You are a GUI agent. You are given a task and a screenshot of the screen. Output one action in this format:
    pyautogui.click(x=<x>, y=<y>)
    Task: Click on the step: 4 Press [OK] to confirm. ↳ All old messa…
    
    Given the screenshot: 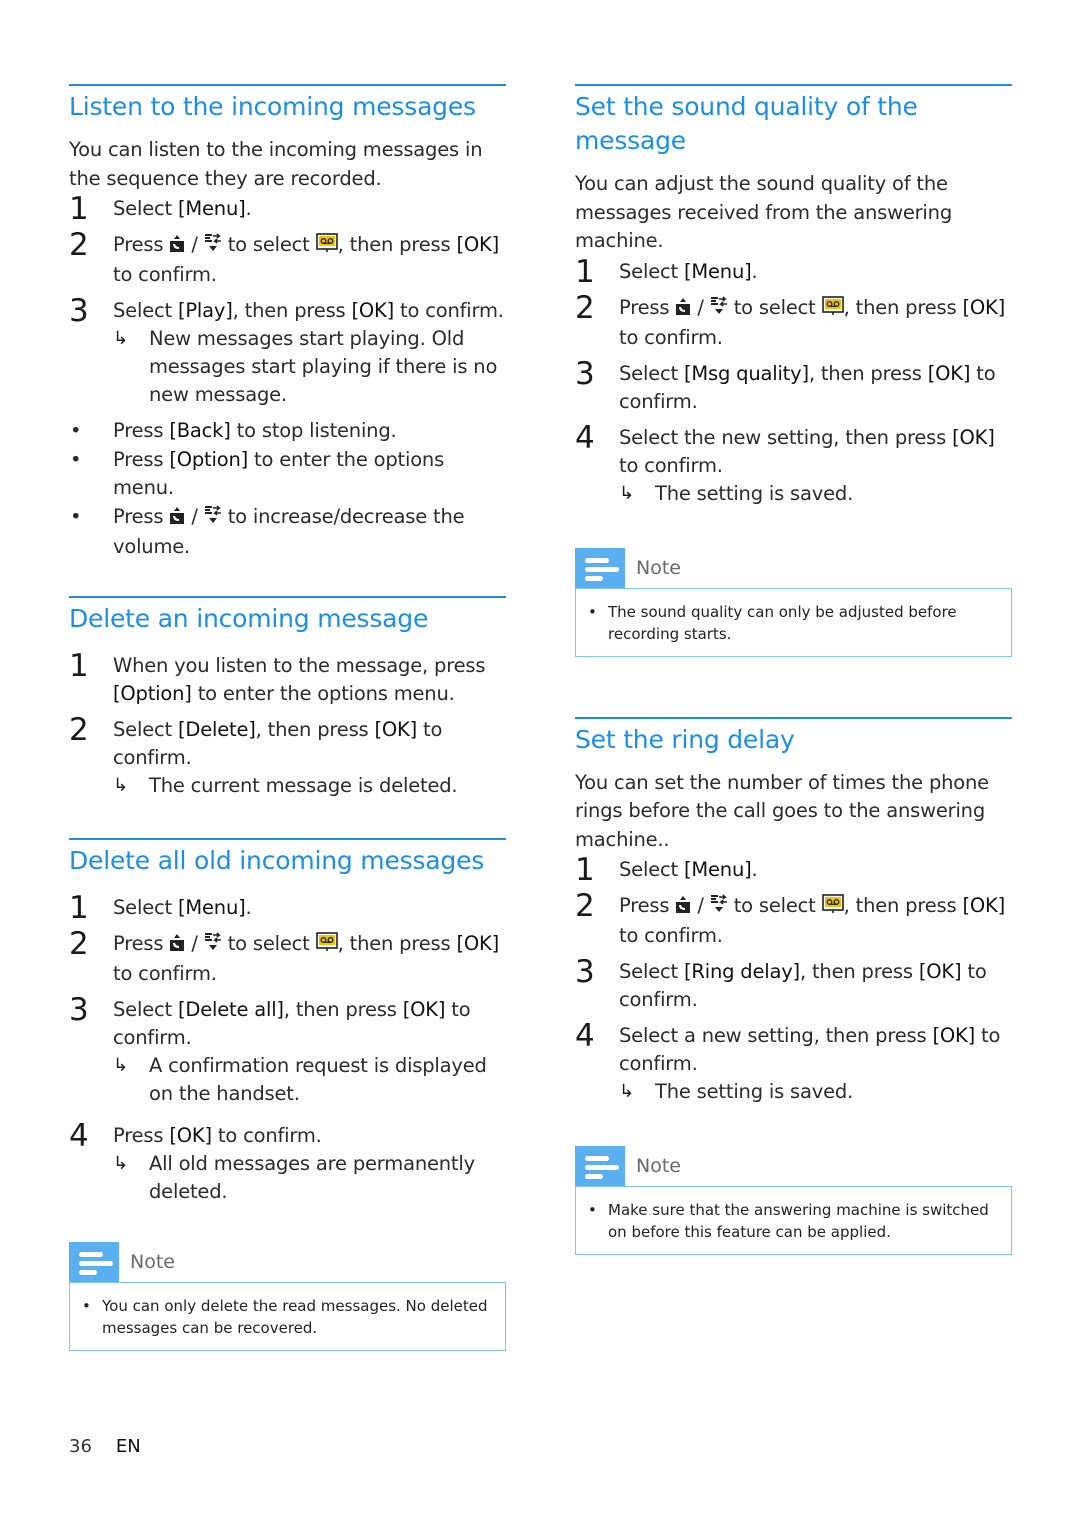 What is the action you would take?
    pyautogui.click(x=287, y=1162)
    